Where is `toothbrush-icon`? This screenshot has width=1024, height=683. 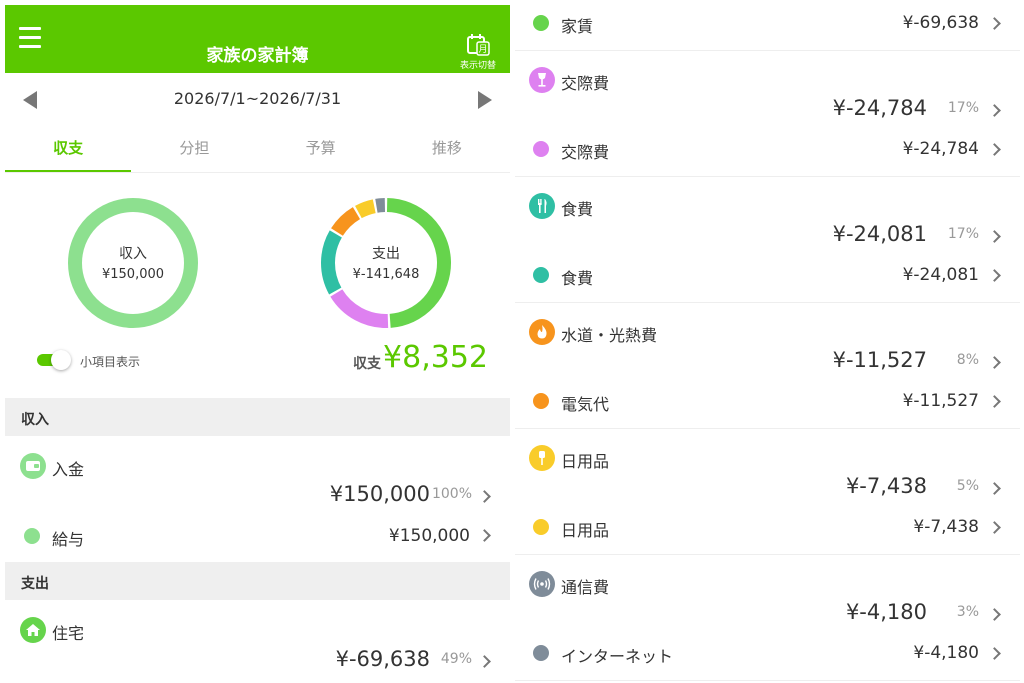
toothbrush-icon is located at coordinates (542, 458).